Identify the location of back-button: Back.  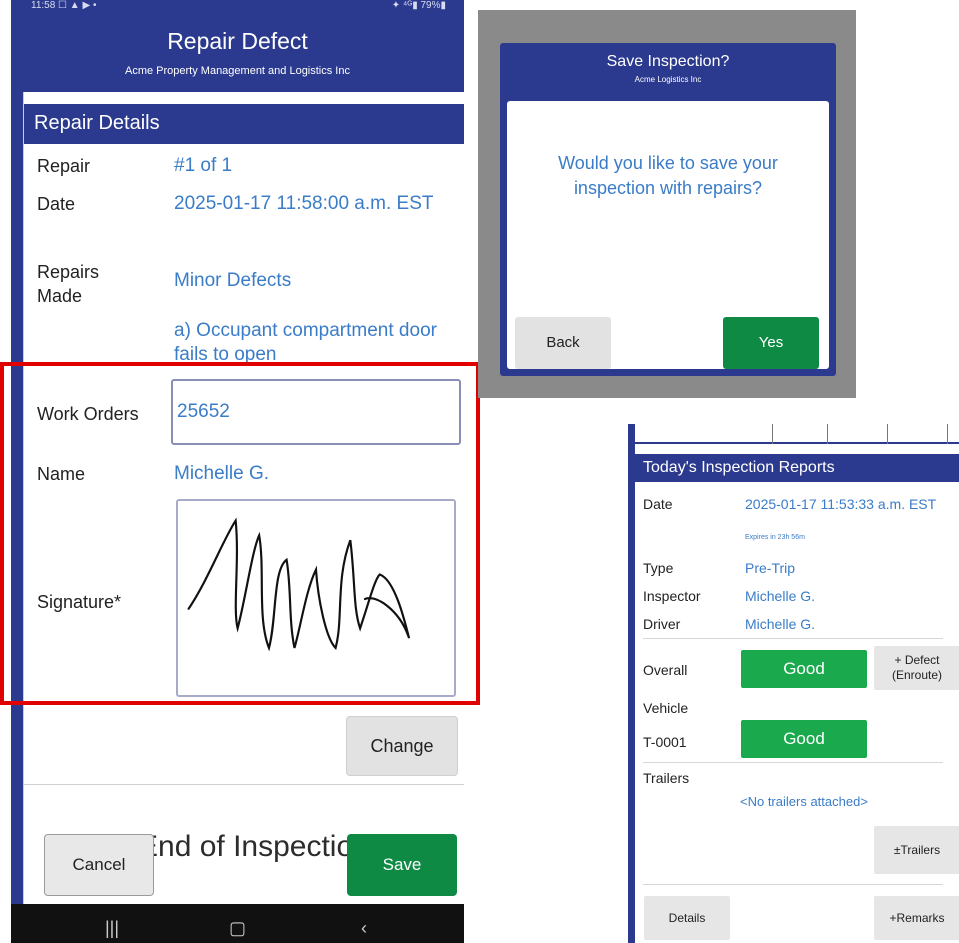
(563, 343).